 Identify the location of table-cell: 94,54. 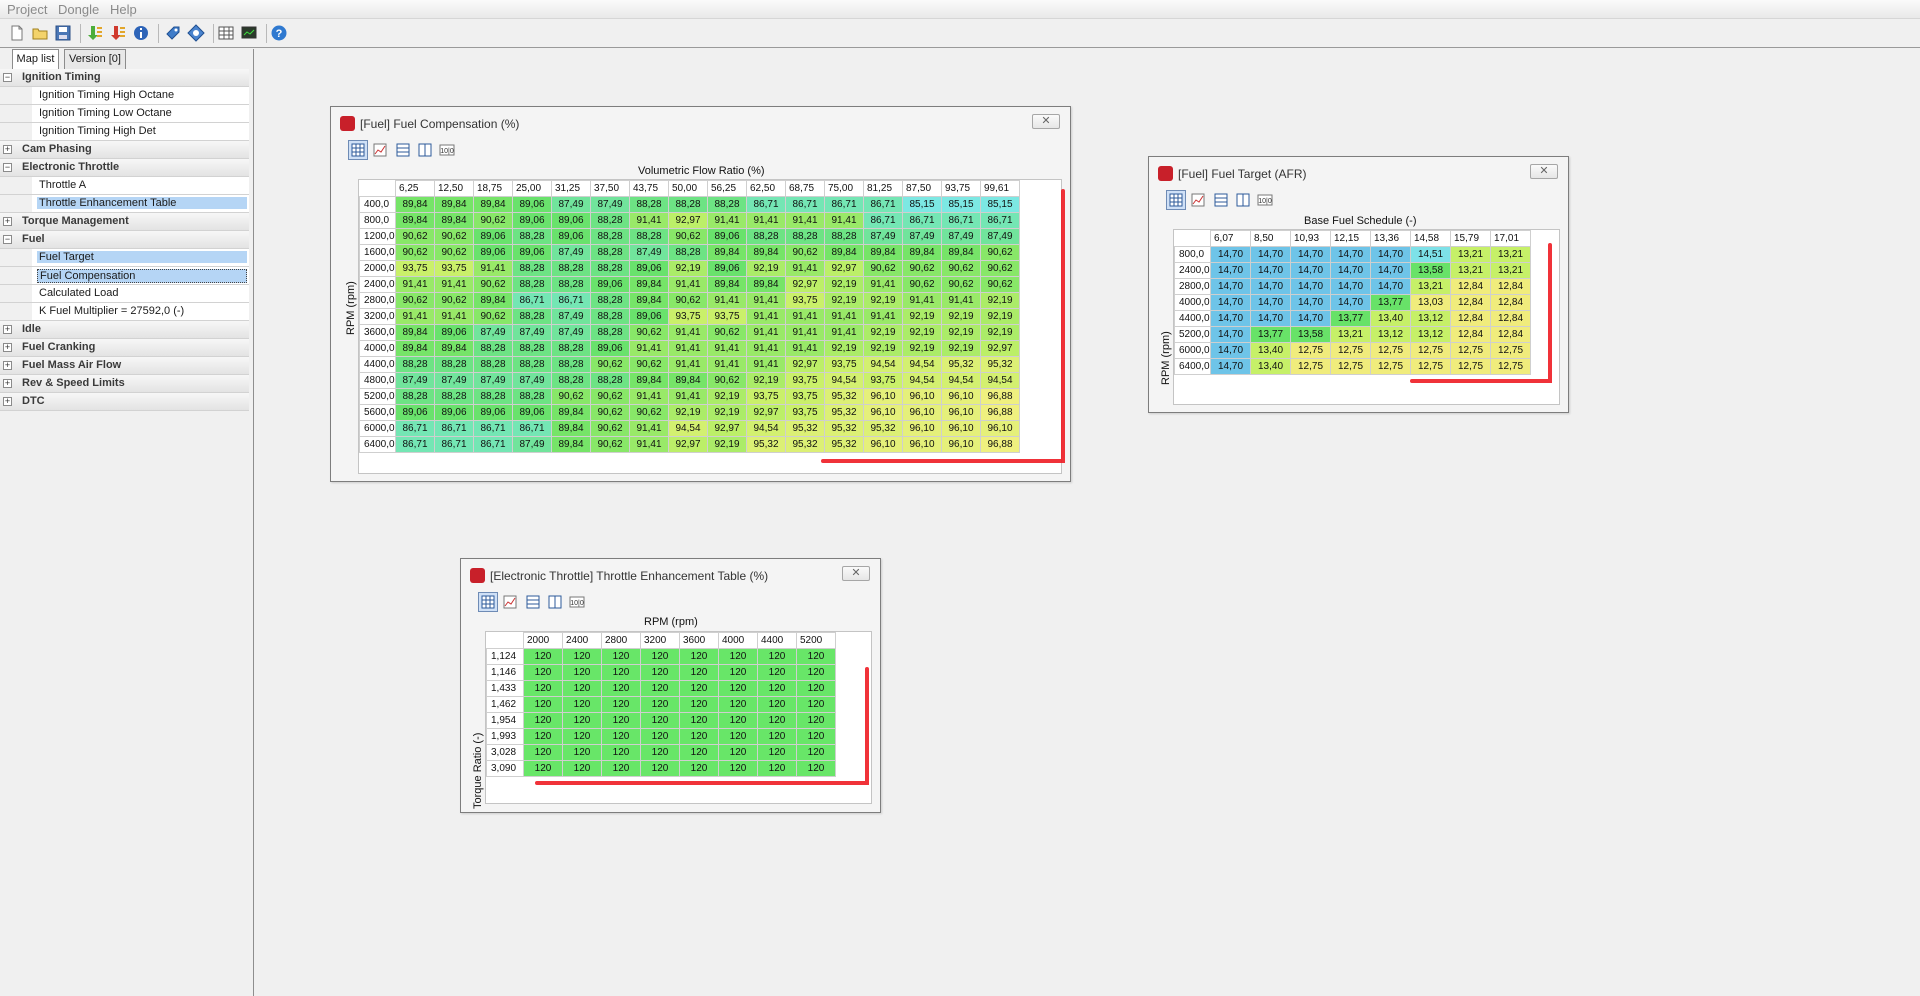
(844, 380).